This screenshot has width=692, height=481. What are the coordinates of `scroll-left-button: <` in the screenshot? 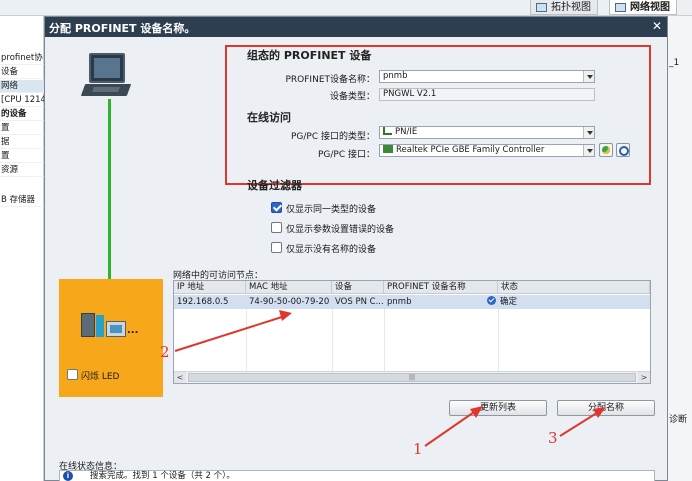 It's located at (180, 377).